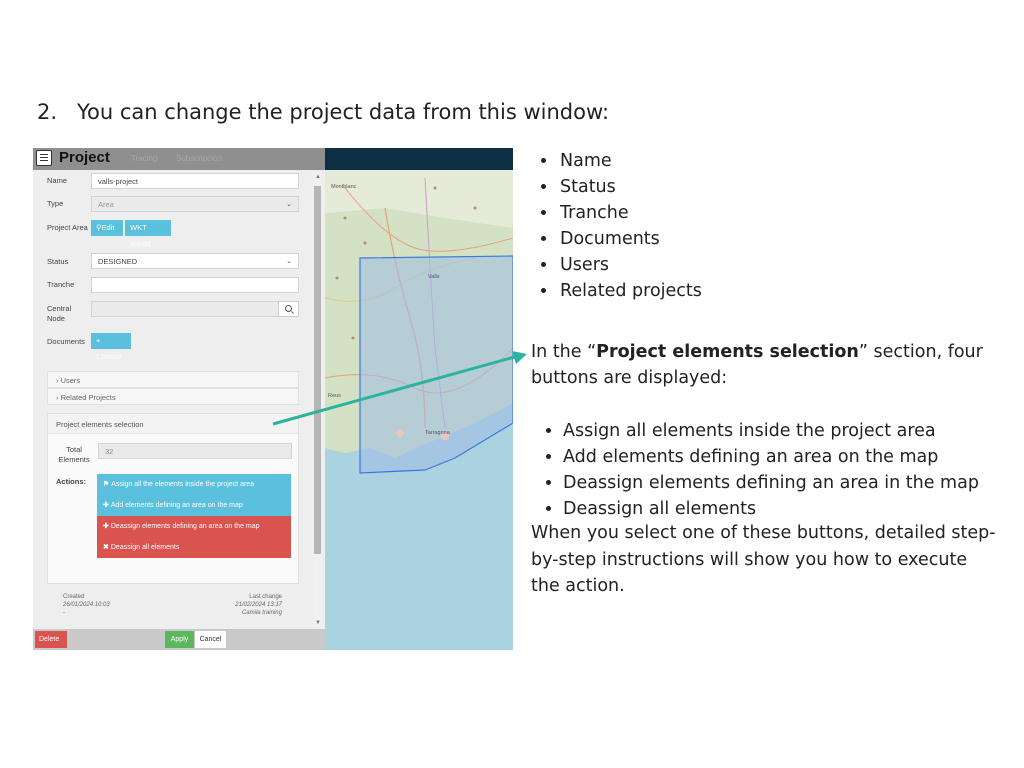  I want to click on feature-item: Name, so click(630, 161).